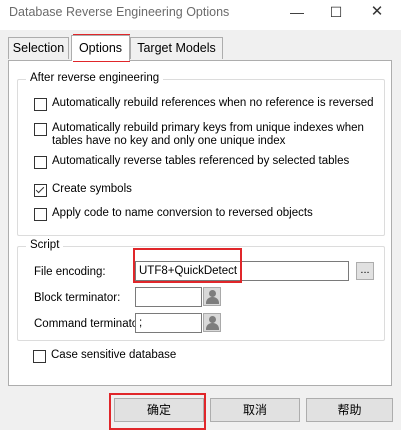  I want to click on tab-options: Options, so click(100, 48).